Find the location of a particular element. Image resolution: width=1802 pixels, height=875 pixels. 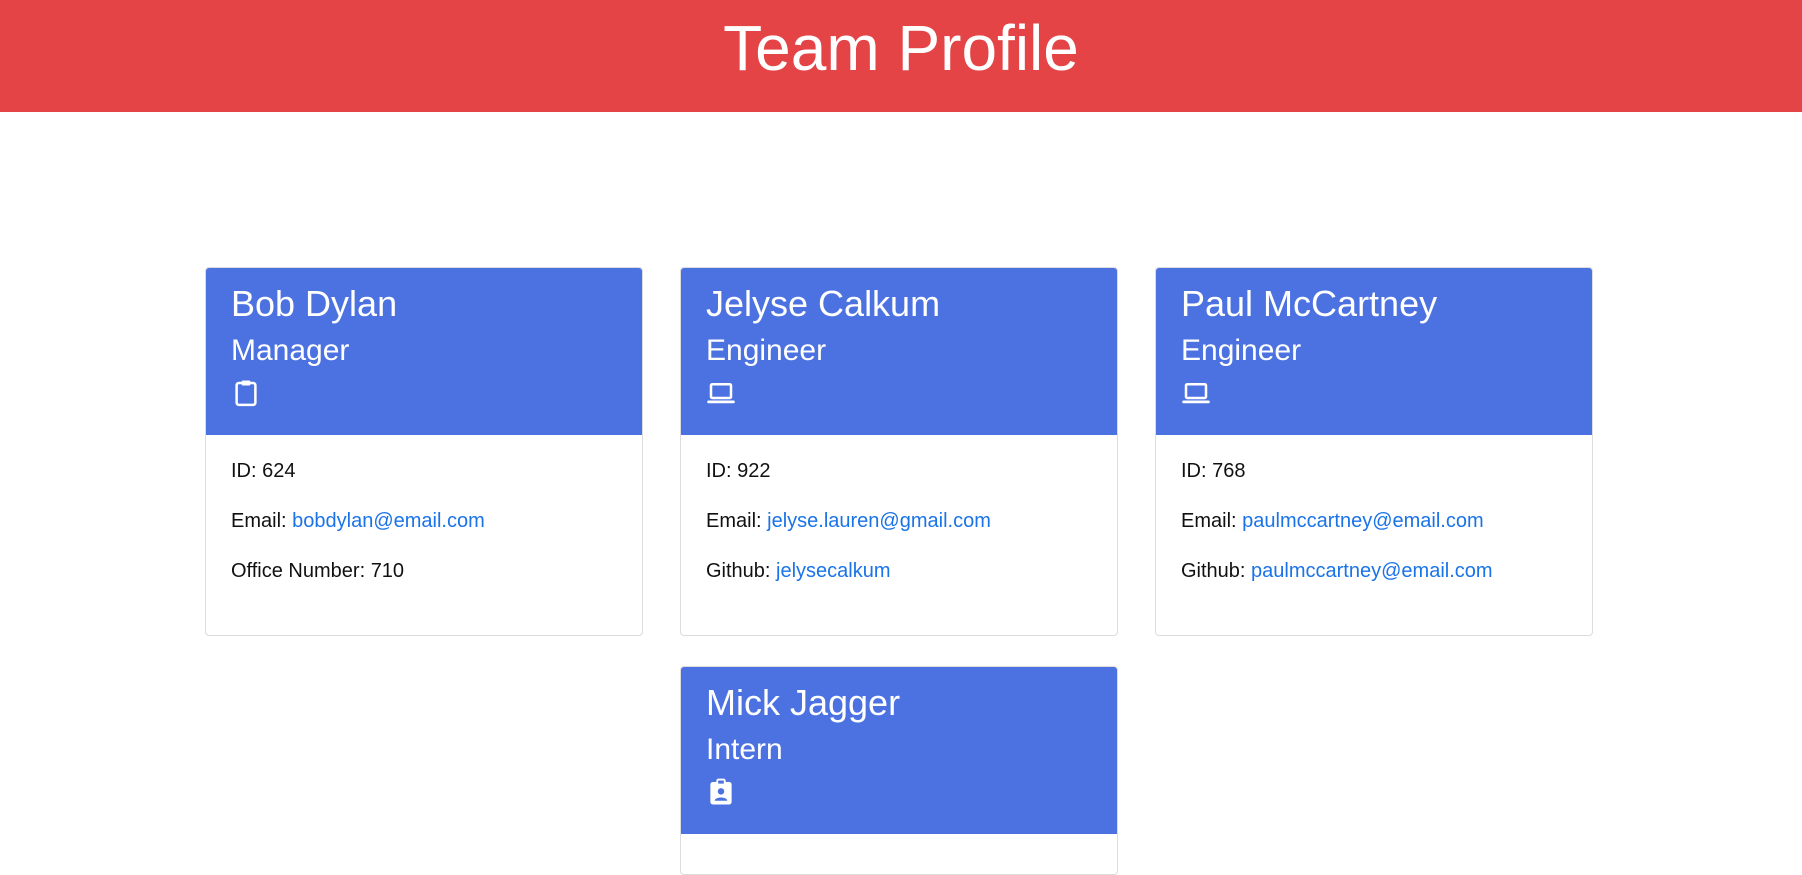

member-role: Manager is located at coordinates (290, 350).